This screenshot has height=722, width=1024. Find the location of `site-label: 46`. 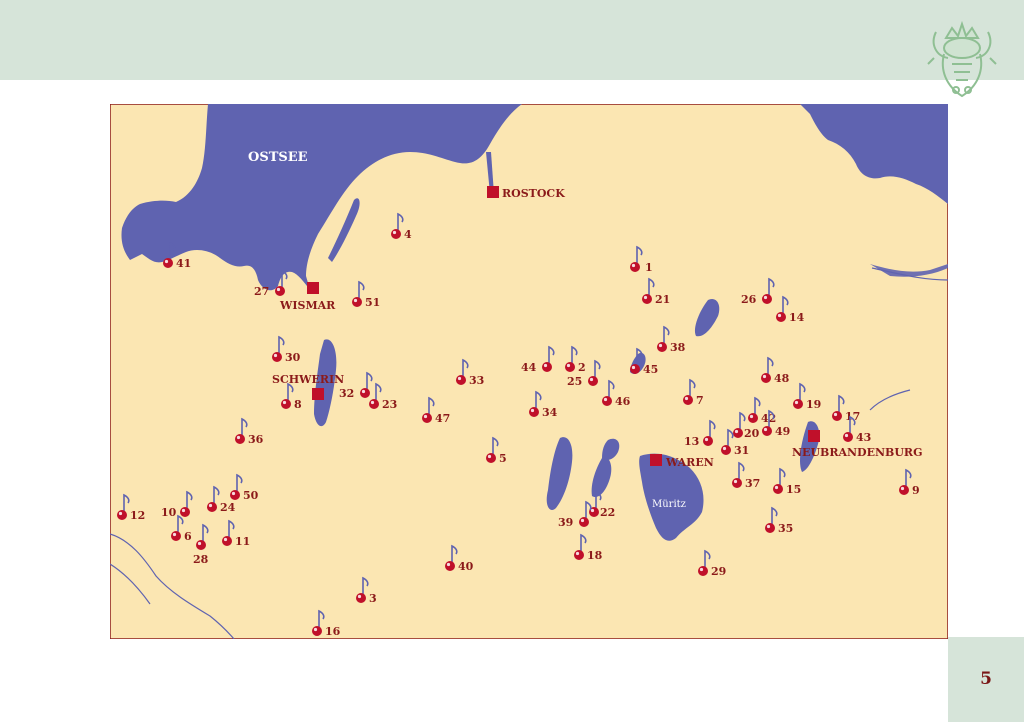

site-label: 46 is located at coordinates (623, 401).